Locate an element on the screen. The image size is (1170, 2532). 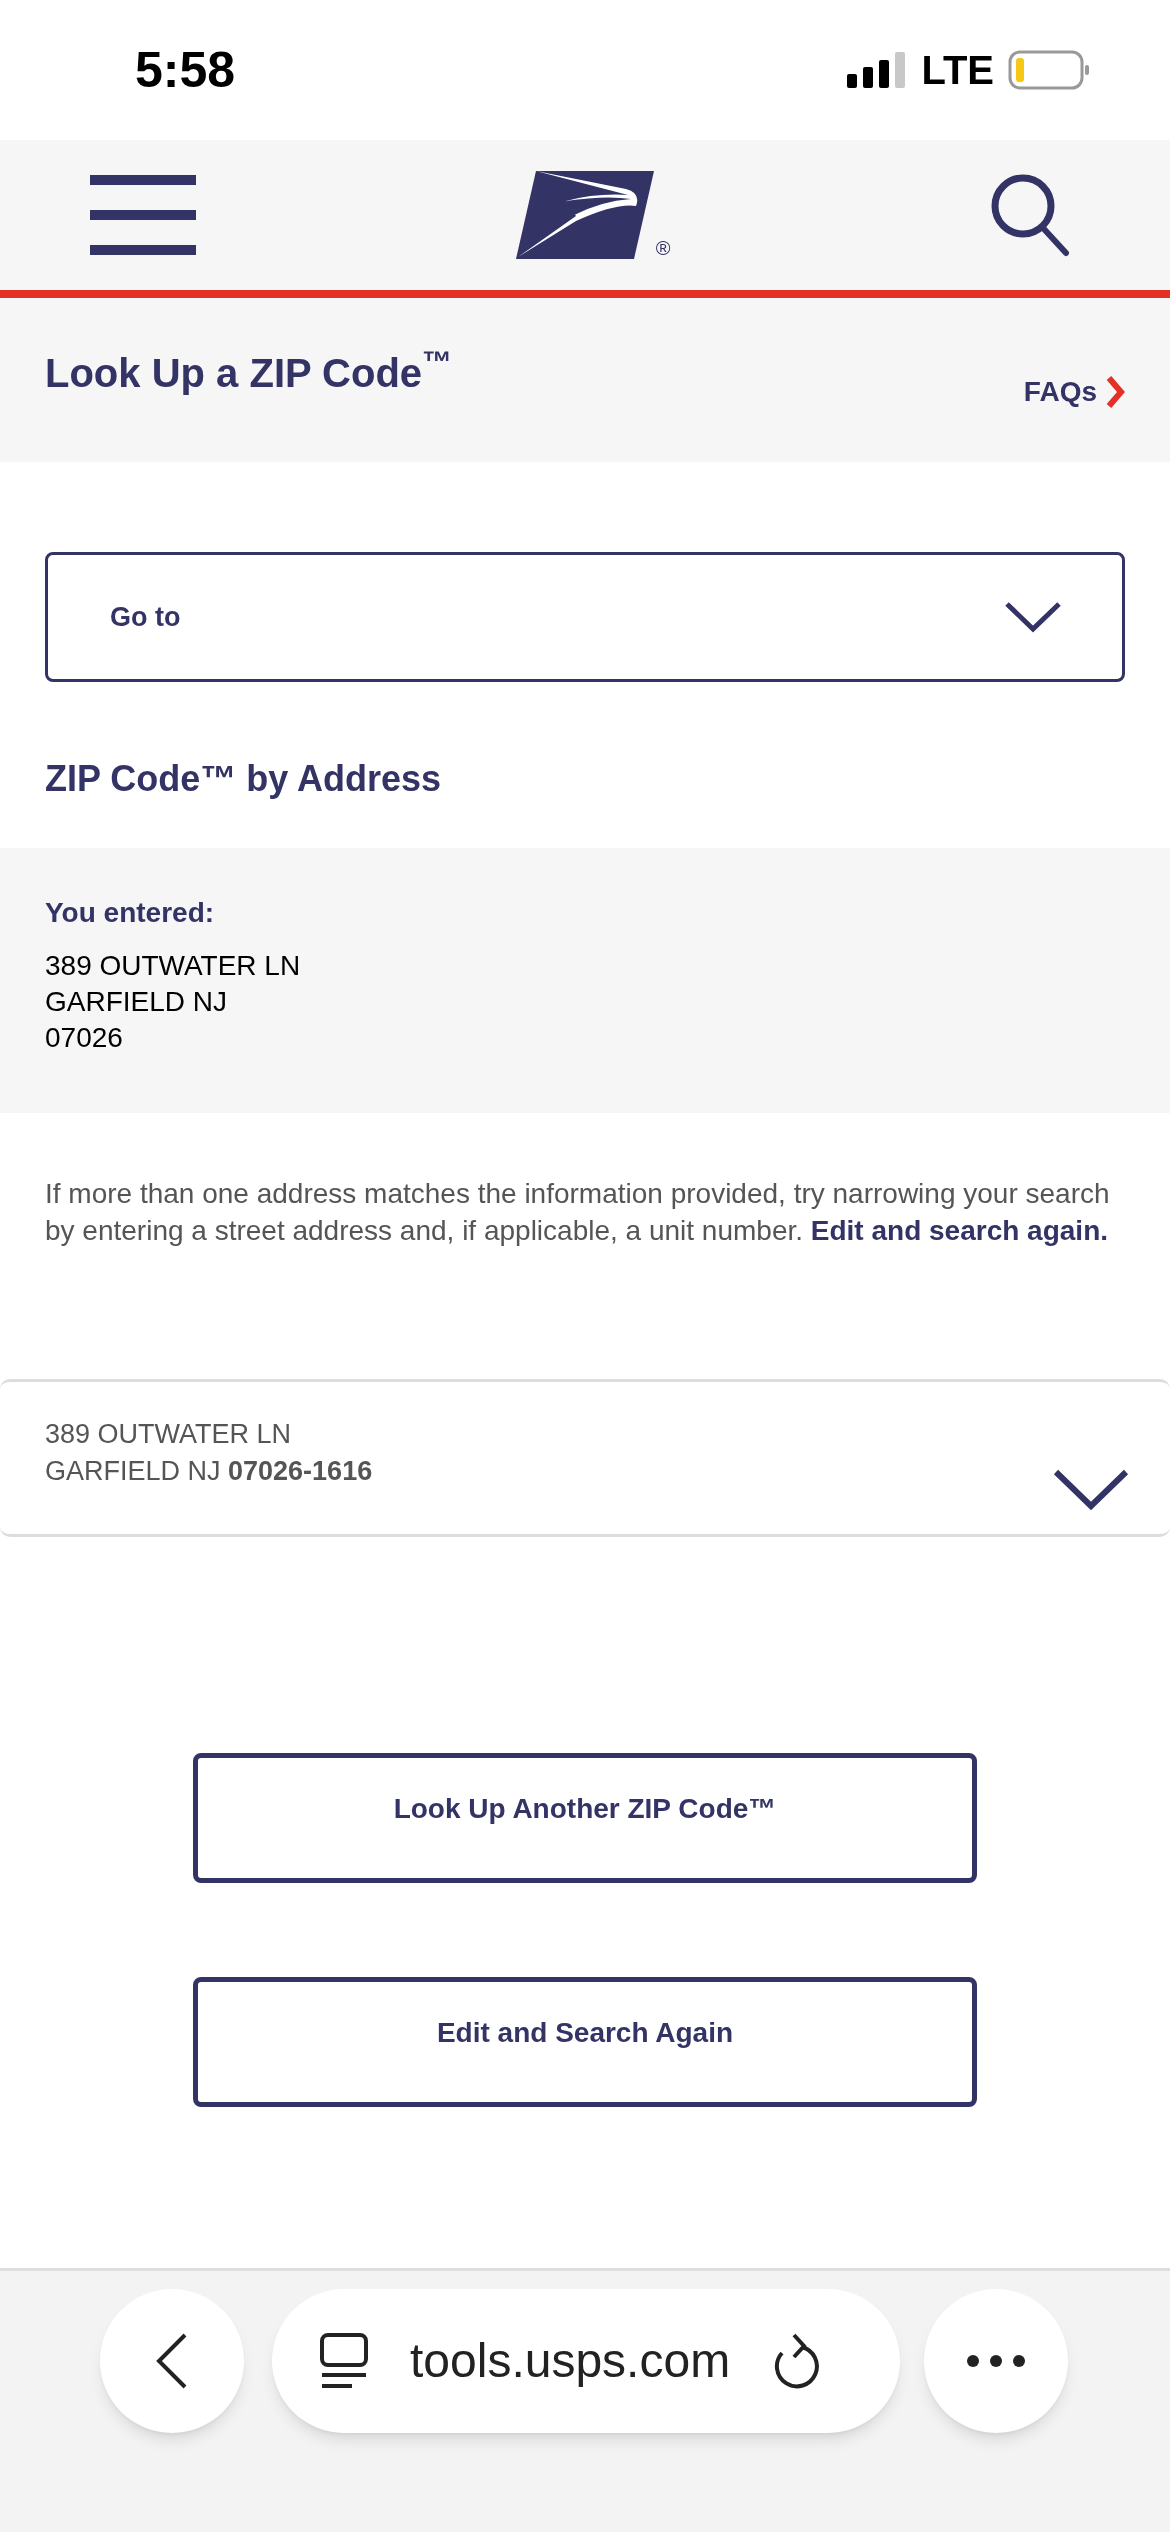
eagle-logo-icon is located at coordinates (584, 215).